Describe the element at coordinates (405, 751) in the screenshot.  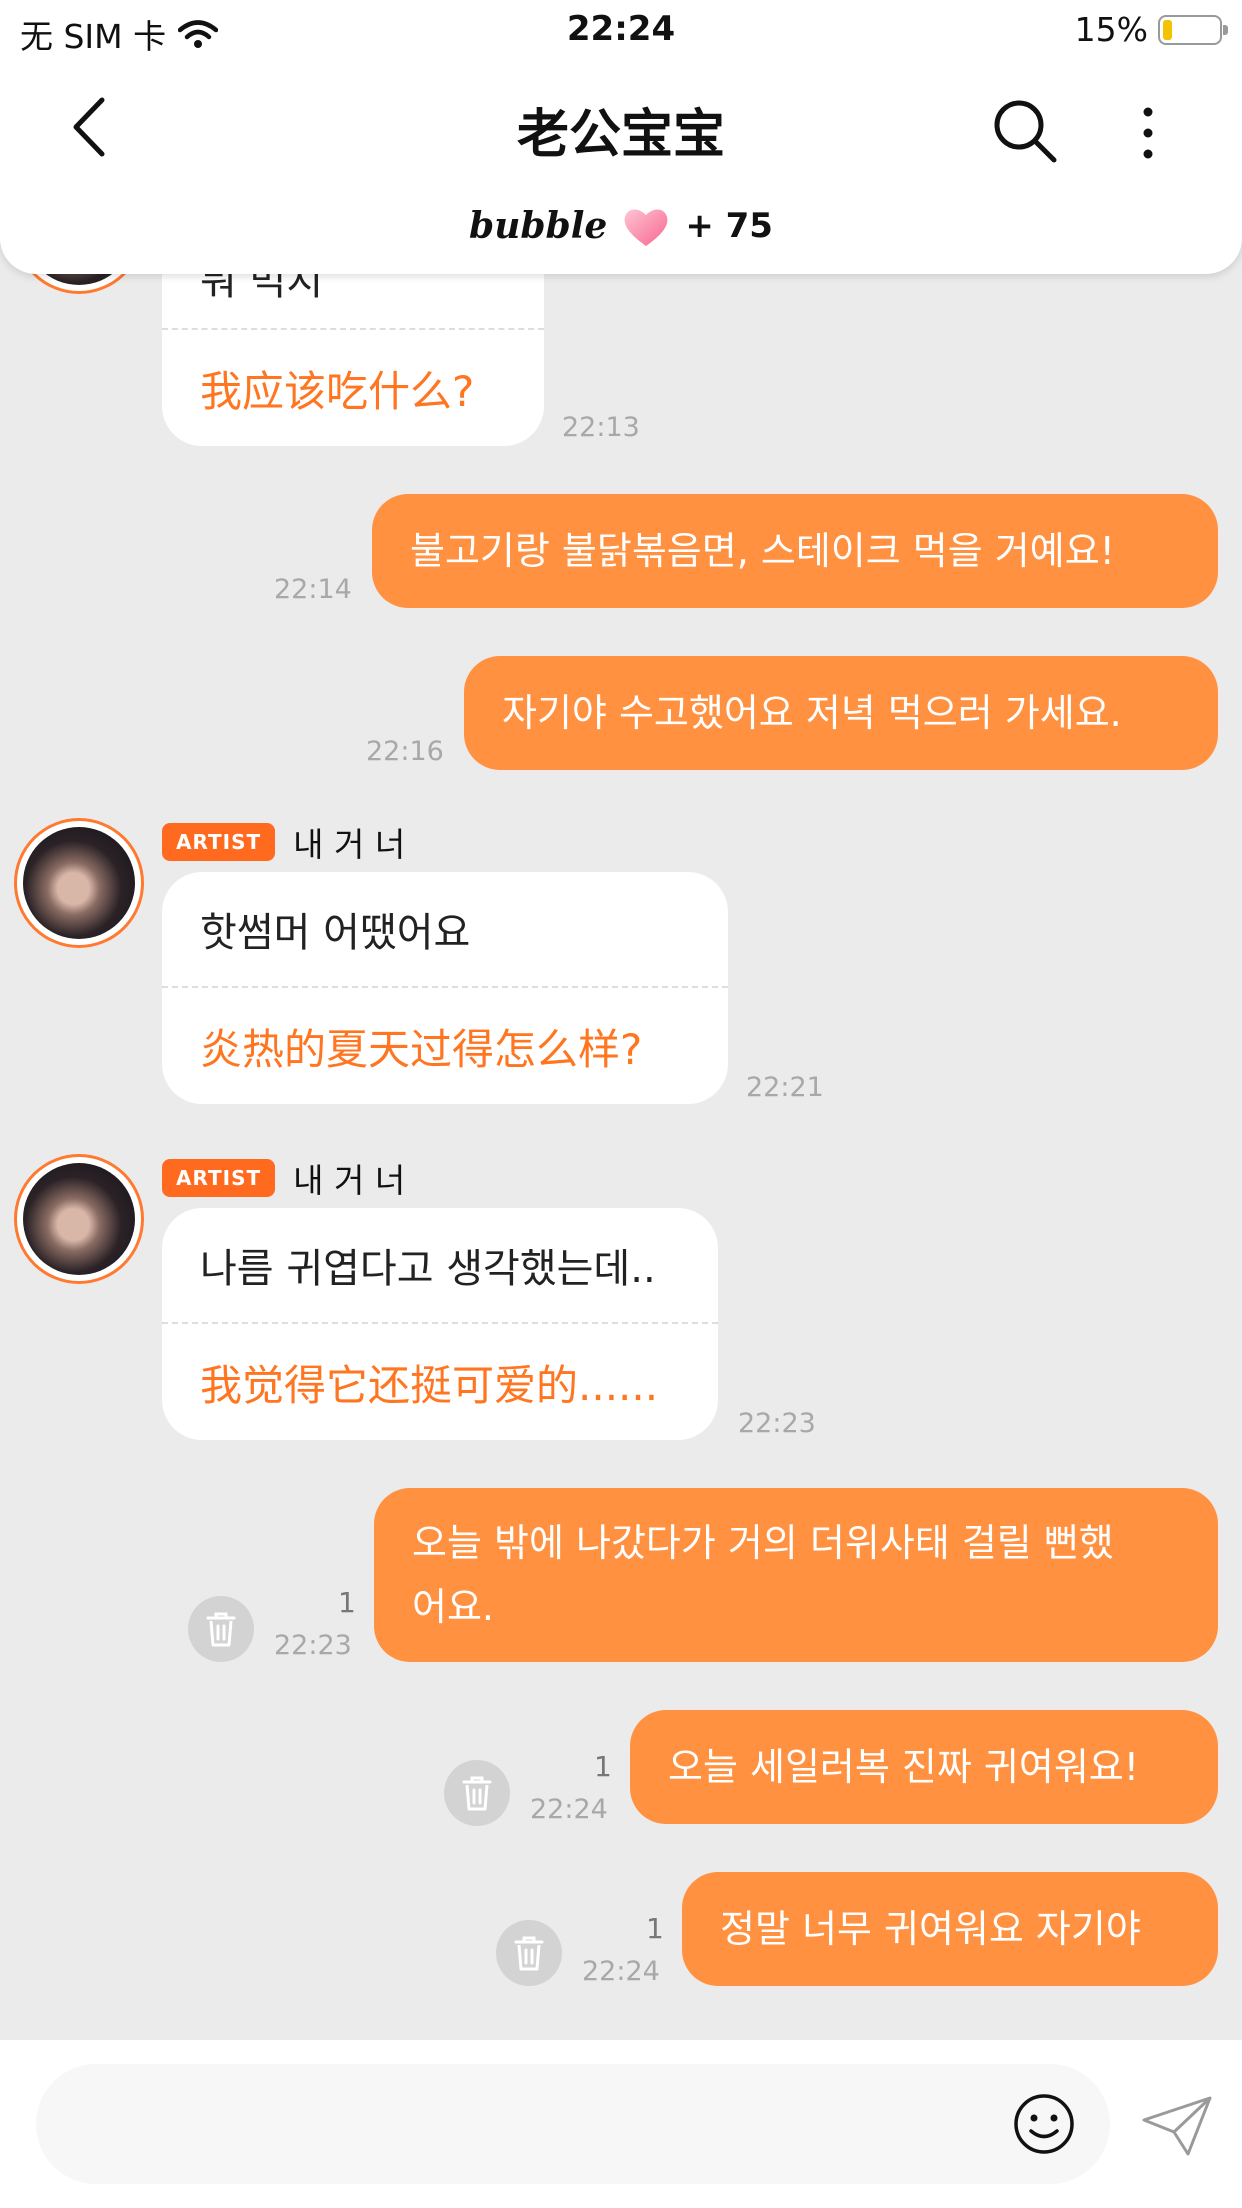
I see `message-time: 22:16` at that location.